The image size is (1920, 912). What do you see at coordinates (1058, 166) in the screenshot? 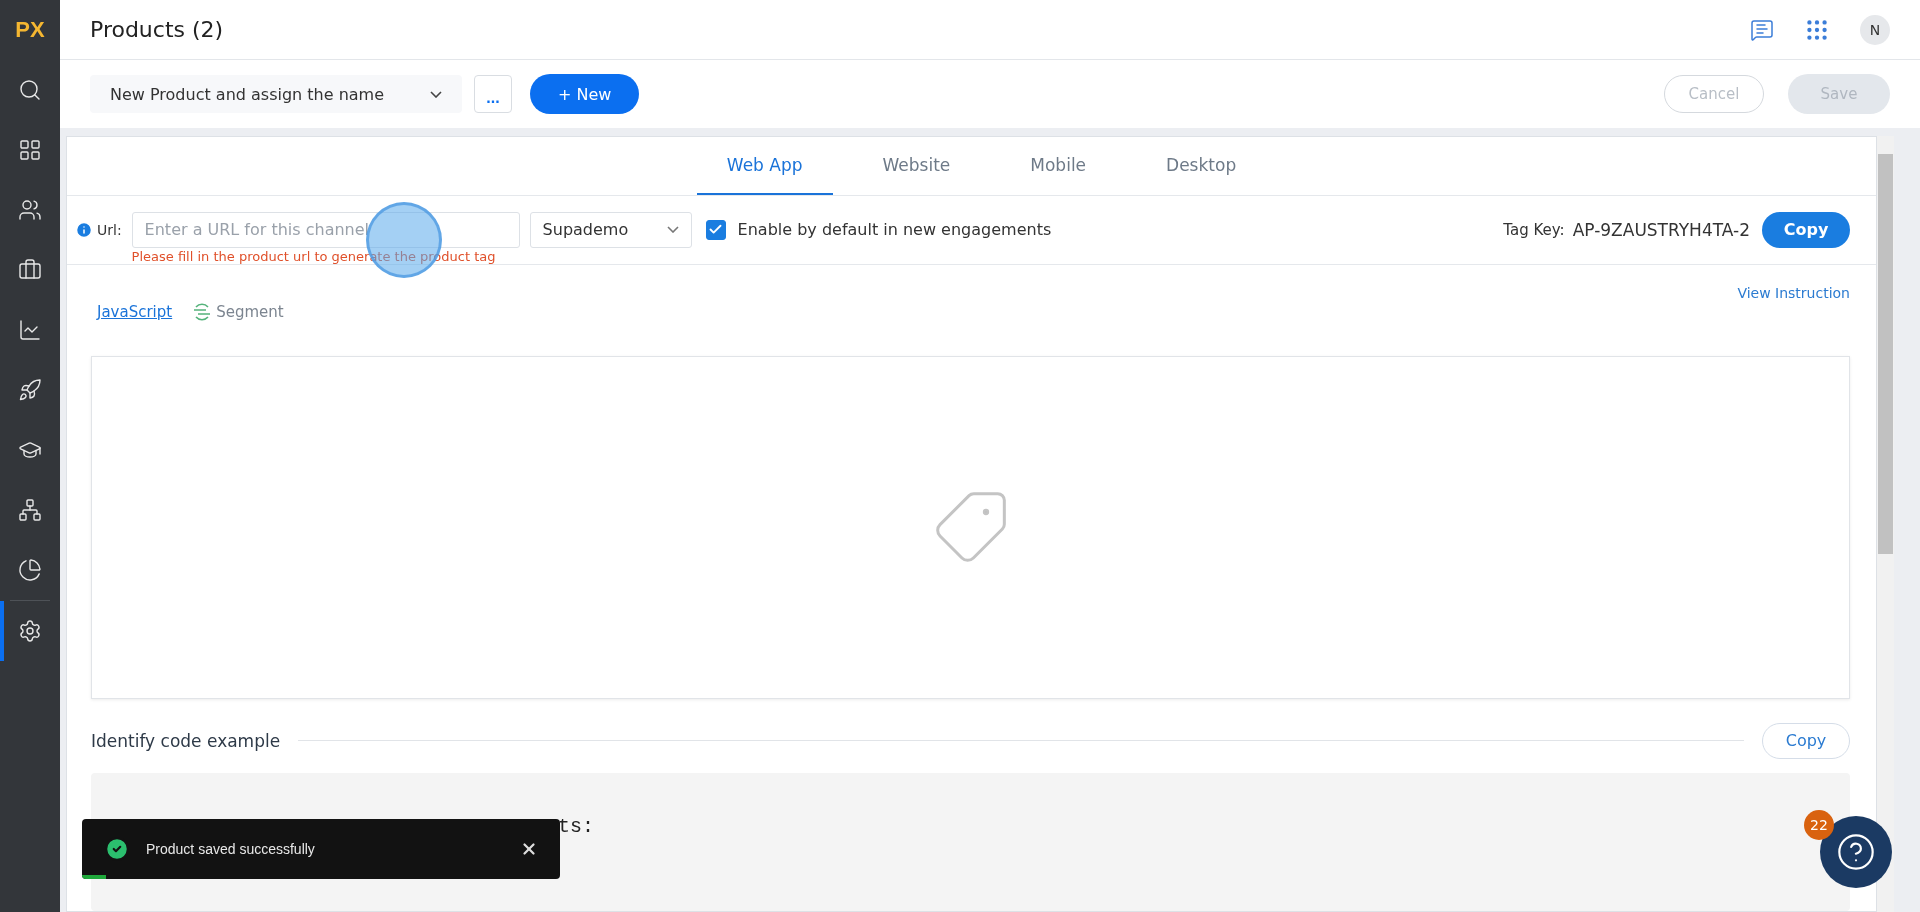
I see `tab: Mobile` at bounding box center [1058, 166].